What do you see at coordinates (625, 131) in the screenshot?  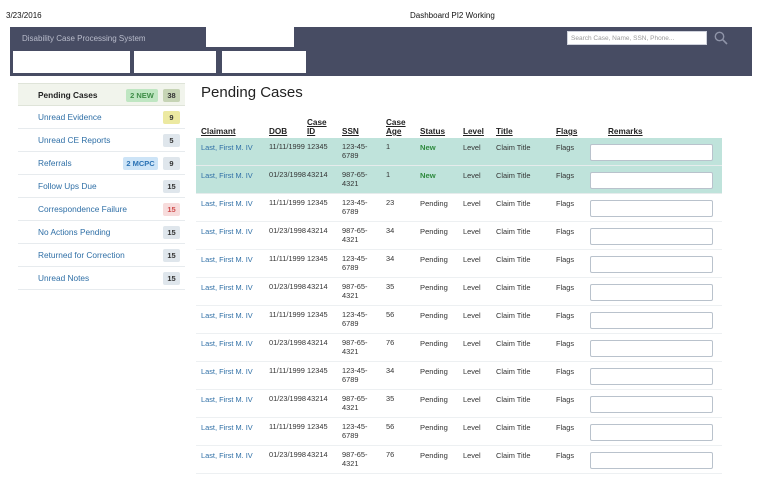 I see `col-remarks: Remarks` at bounding box center [625, 131].